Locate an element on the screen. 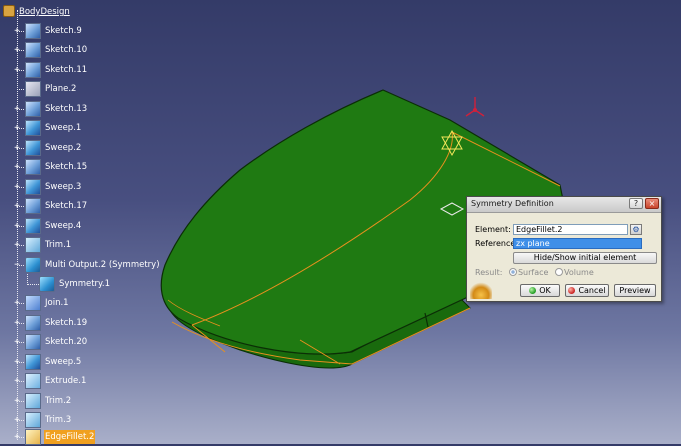 This screenshot has height=446, width=681. tree-item-symmetry-1: Symmetry.1 is located at coordinates (85, 284).